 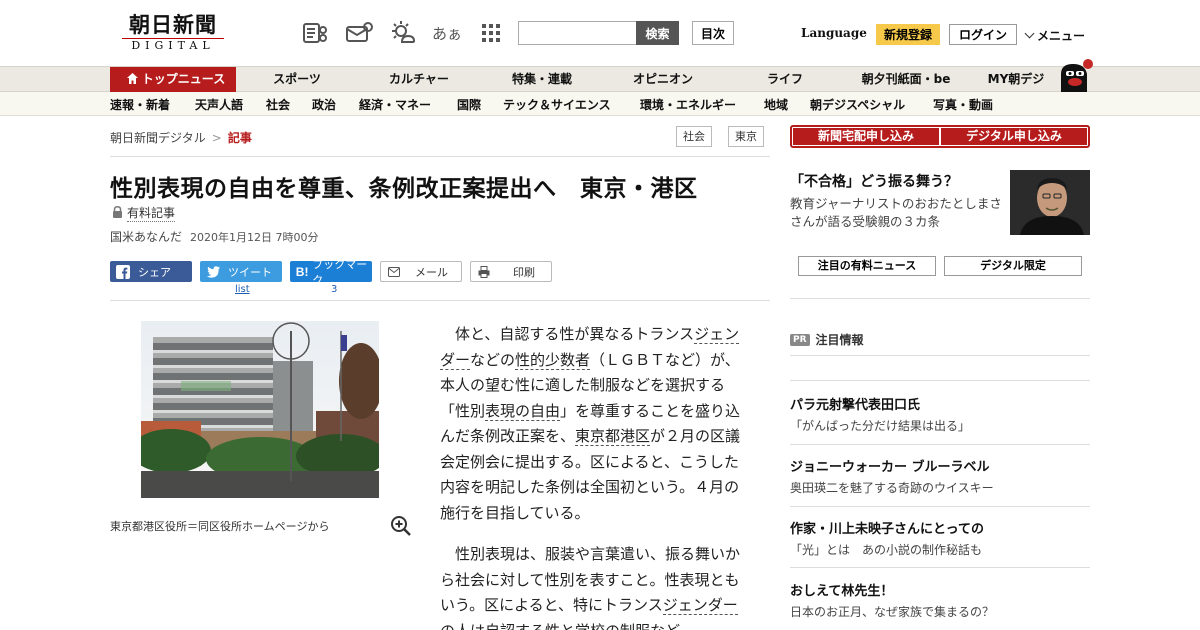 I want to click on font-size-icon: あぁ, so click(x=447, y=33).